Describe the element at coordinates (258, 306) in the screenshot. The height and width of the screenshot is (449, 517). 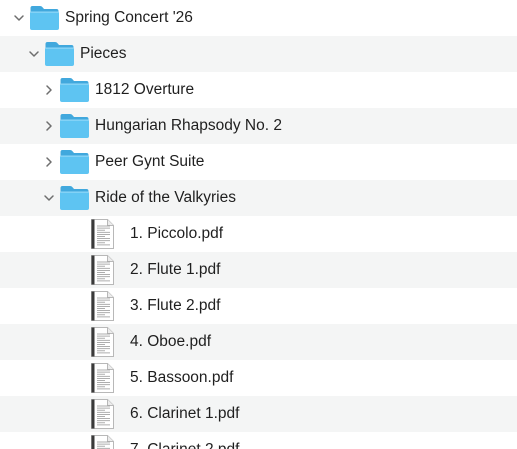
I see `file-row-3-flute-2-pdf: 3. Flute 2.pdf` at that location.